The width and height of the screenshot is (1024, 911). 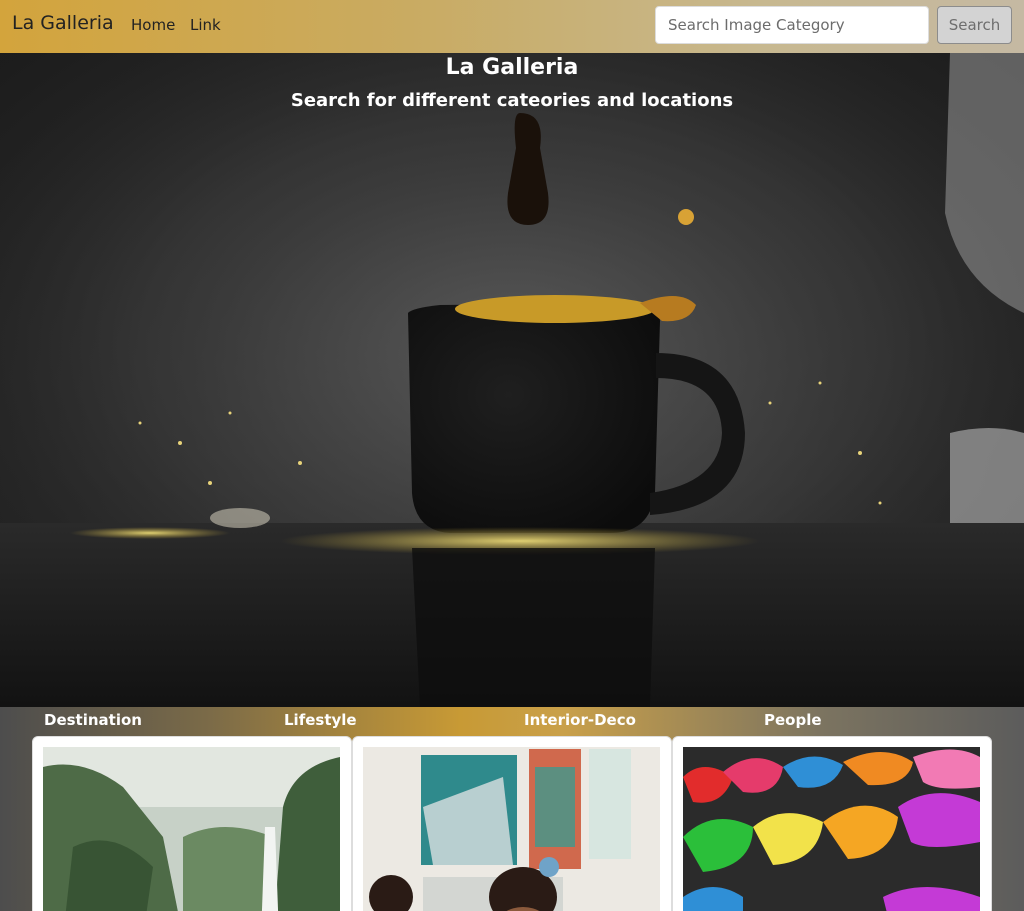 I want to click on brand-link: La Galleria, so click(x=63, y=23).